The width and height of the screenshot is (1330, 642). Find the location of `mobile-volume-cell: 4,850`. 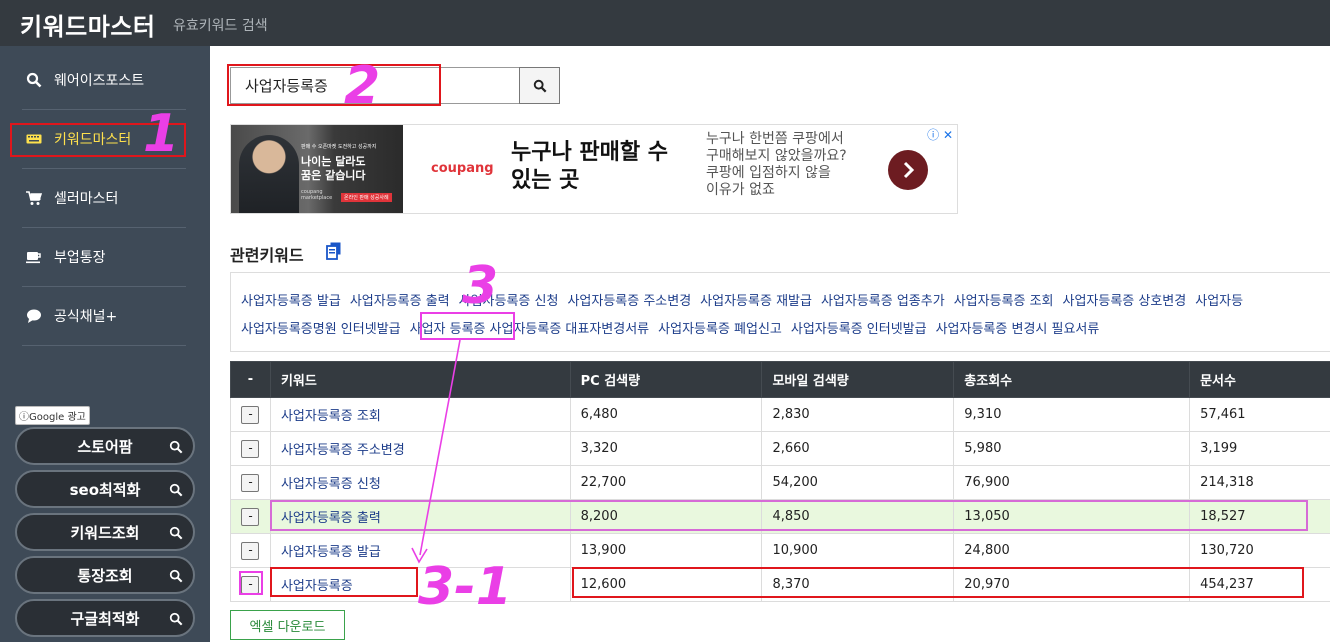

mobile-volume-cell: 4,850 is located at coordinates (858, 516).